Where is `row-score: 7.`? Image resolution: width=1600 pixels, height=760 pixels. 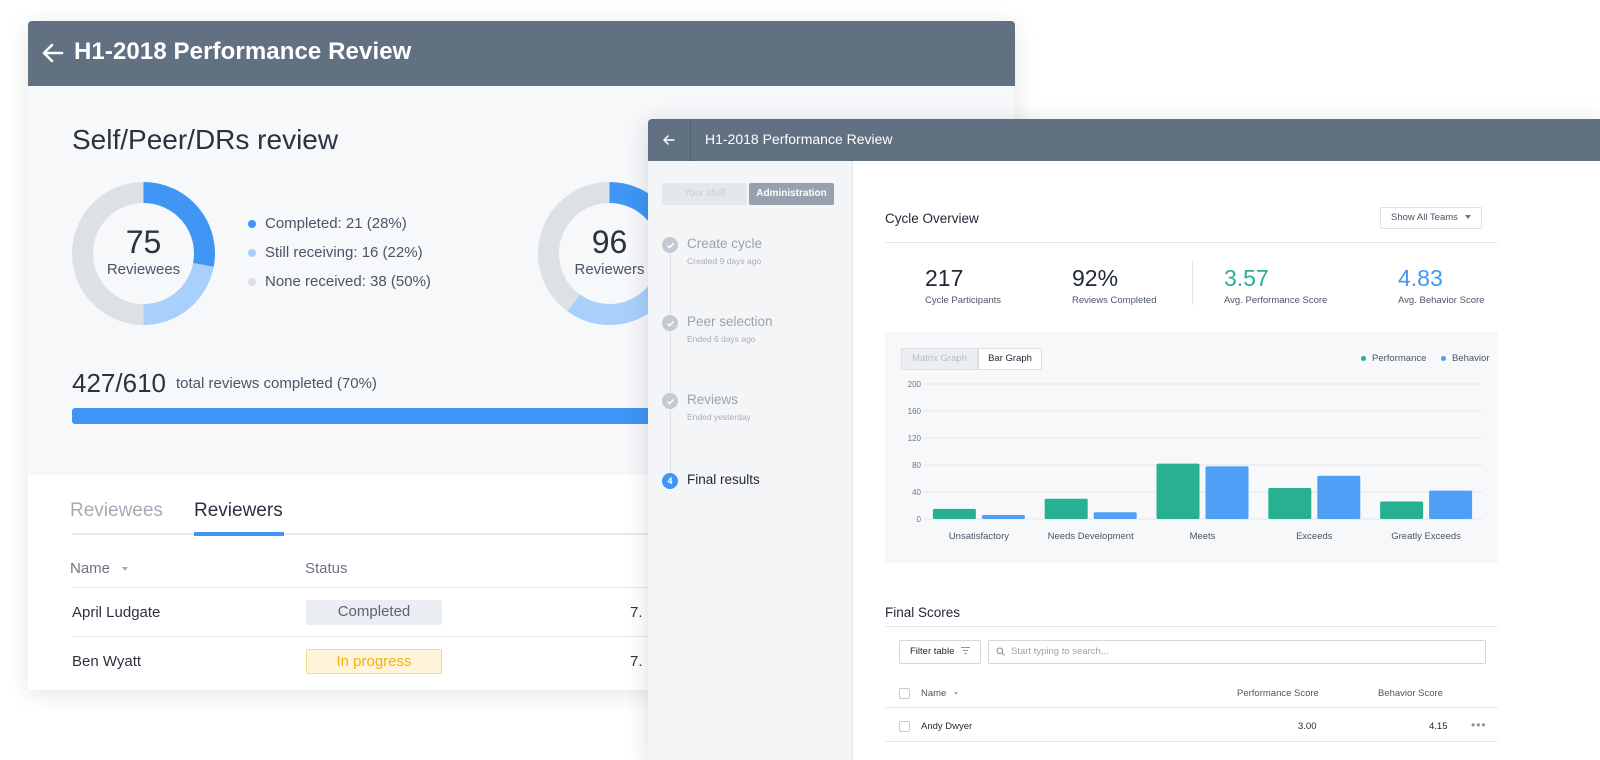
row-score: 7. is located at coordinates (636, 661).